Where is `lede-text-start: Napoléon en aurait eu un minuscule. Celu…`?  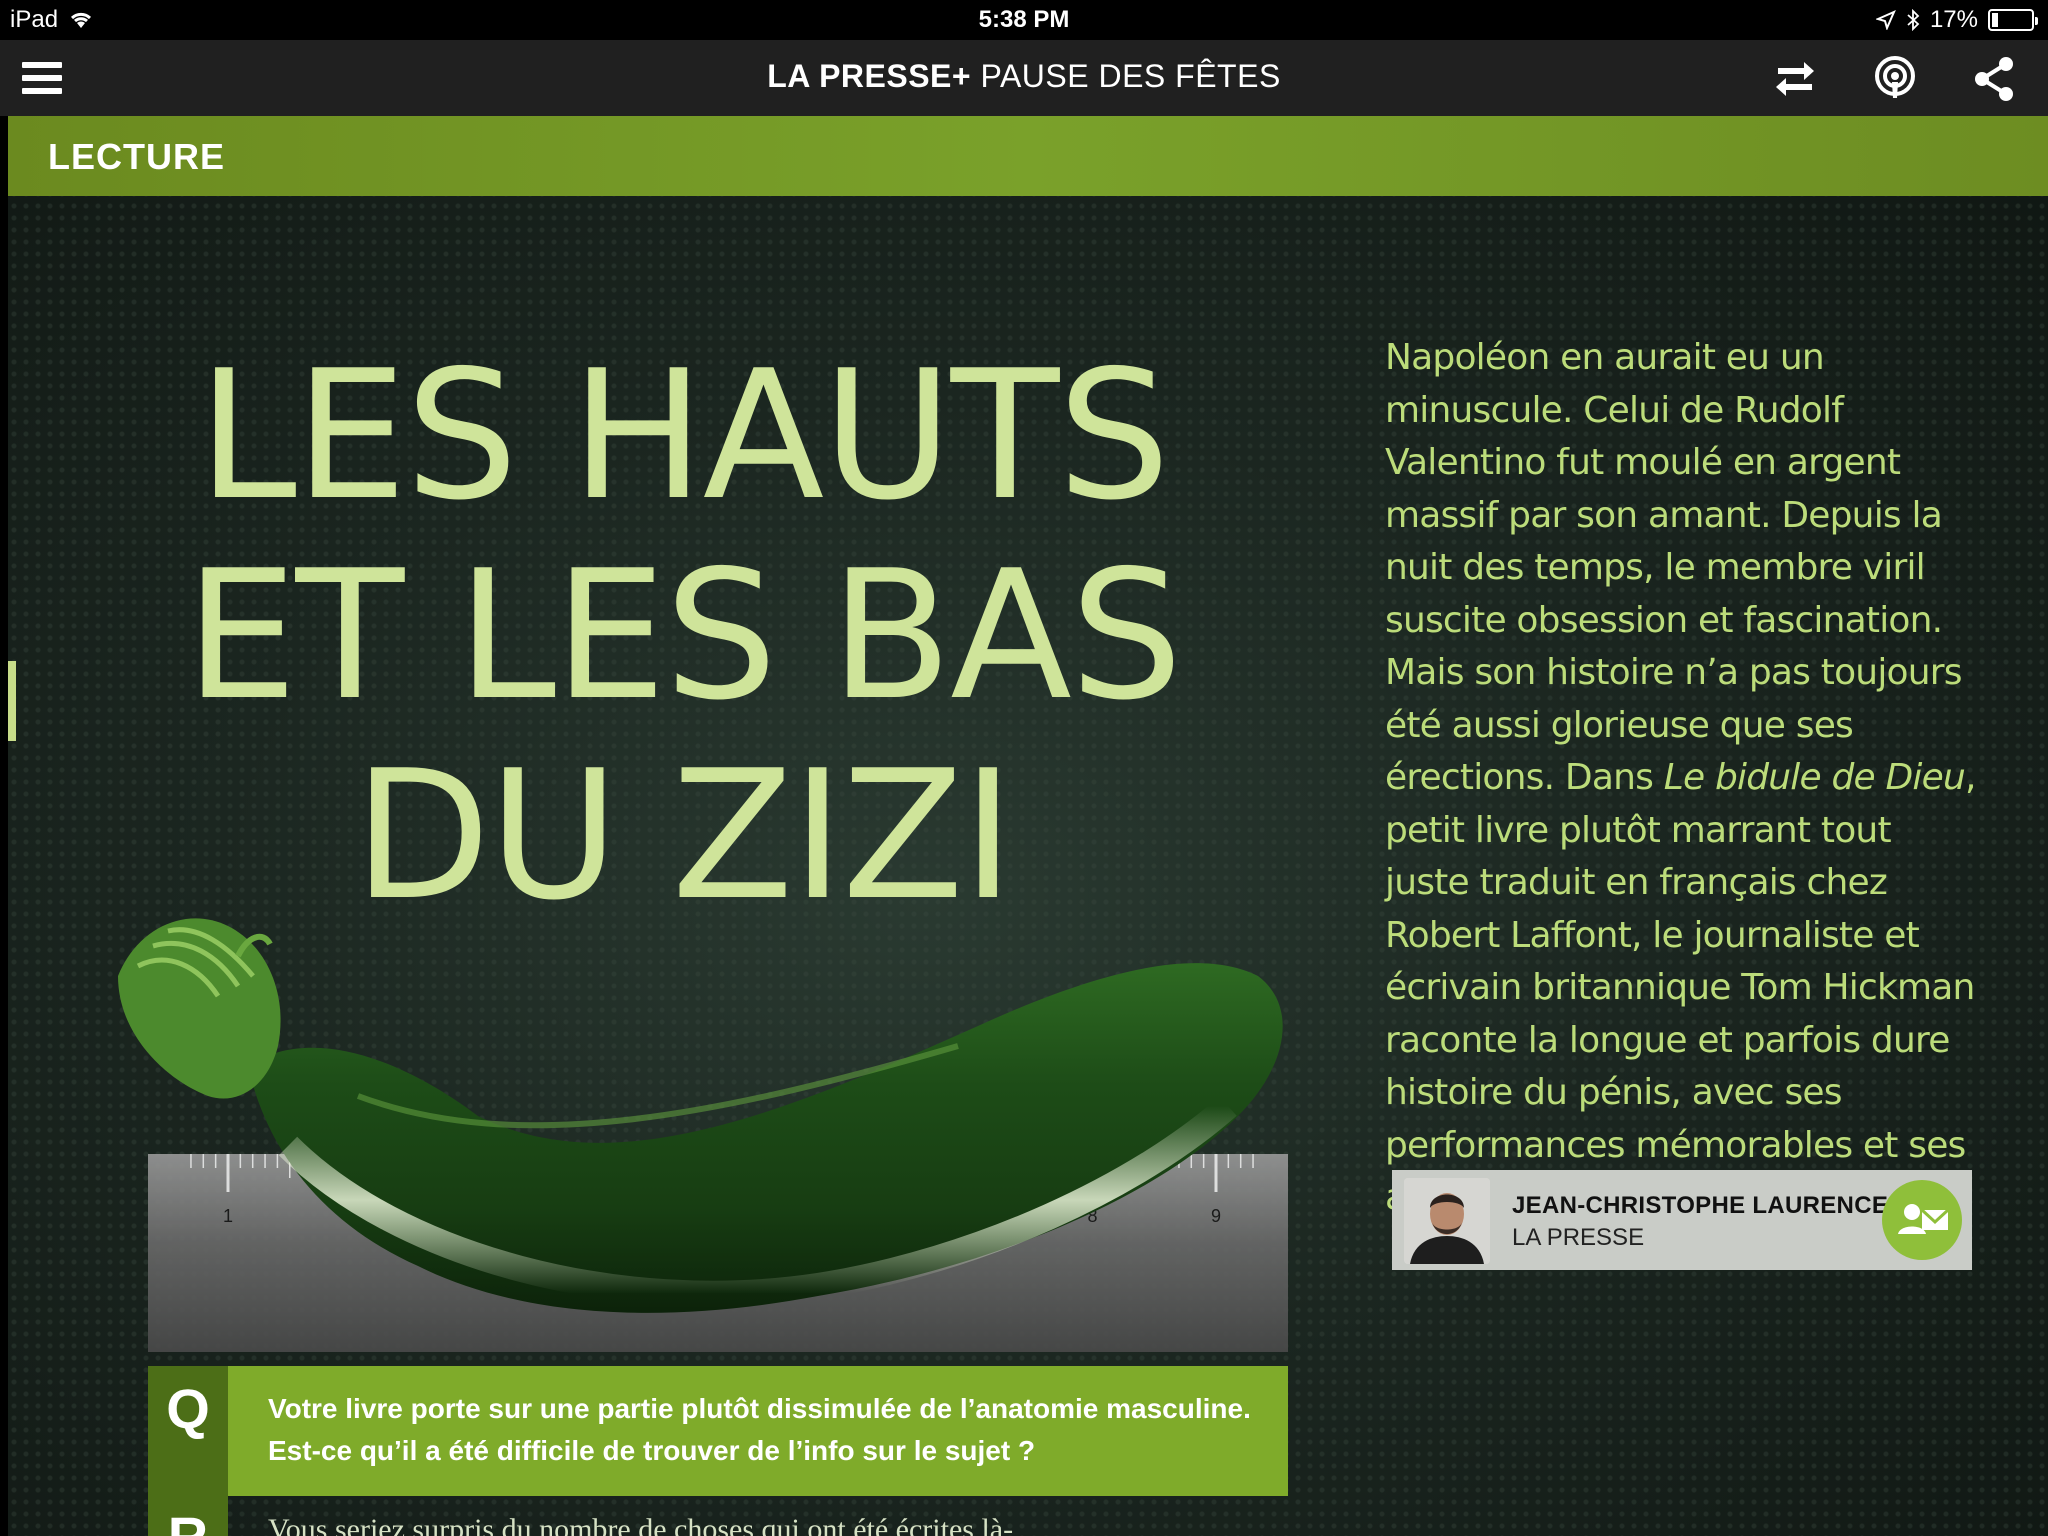 lede-text-start: Napoléon en aurait eu un minuscule. Celu… is located at coordinates (1674, 567).